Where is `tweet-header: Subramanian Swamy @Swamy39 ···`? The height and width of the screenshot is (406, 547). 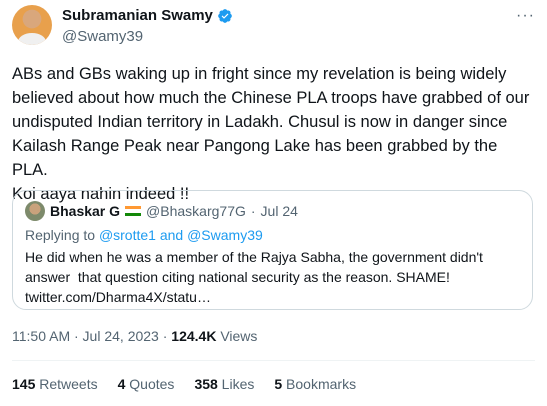
tweet-header: Subramanian Swamy @Swamy39 ··· is located at coordinates (273, 30).